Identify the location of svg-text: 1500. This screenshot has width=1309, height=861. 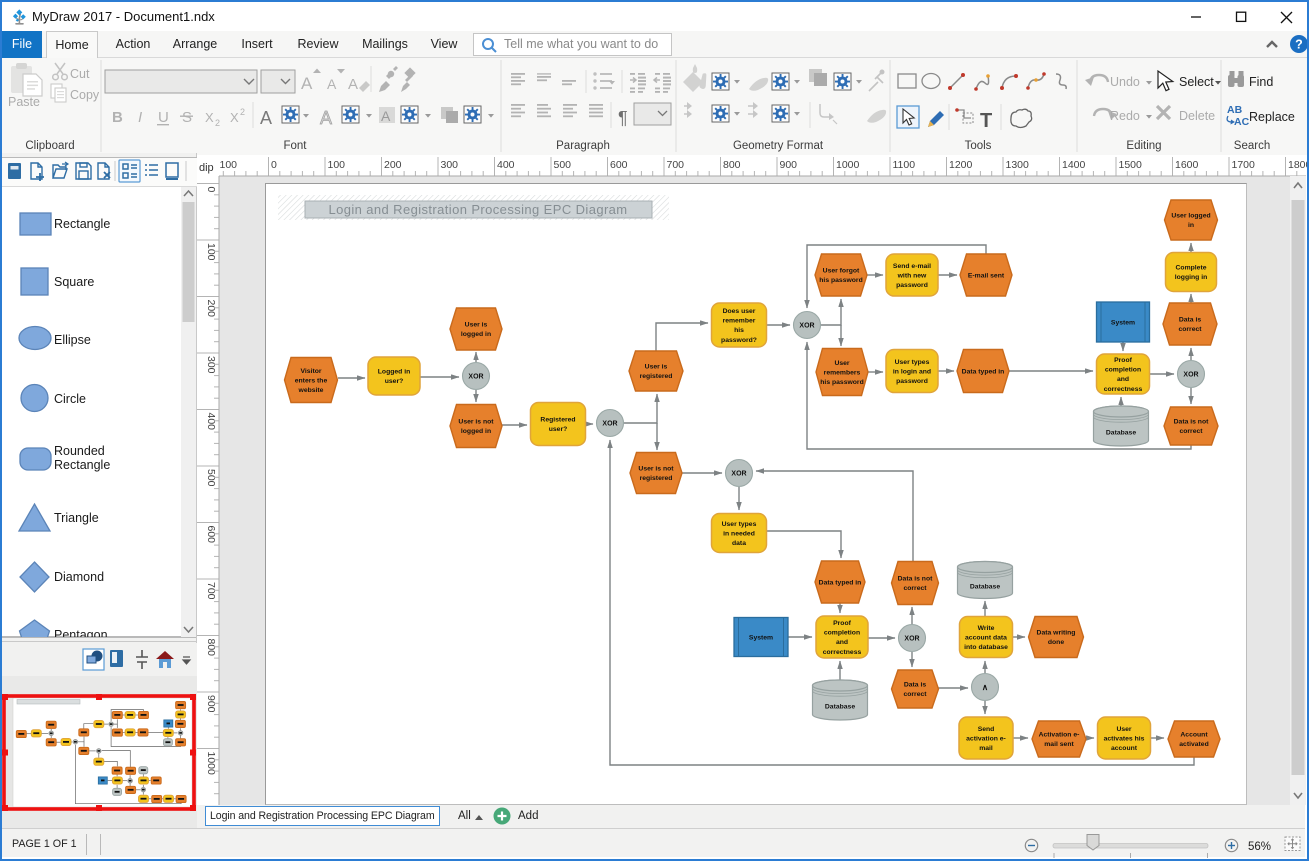
(1131, 165).